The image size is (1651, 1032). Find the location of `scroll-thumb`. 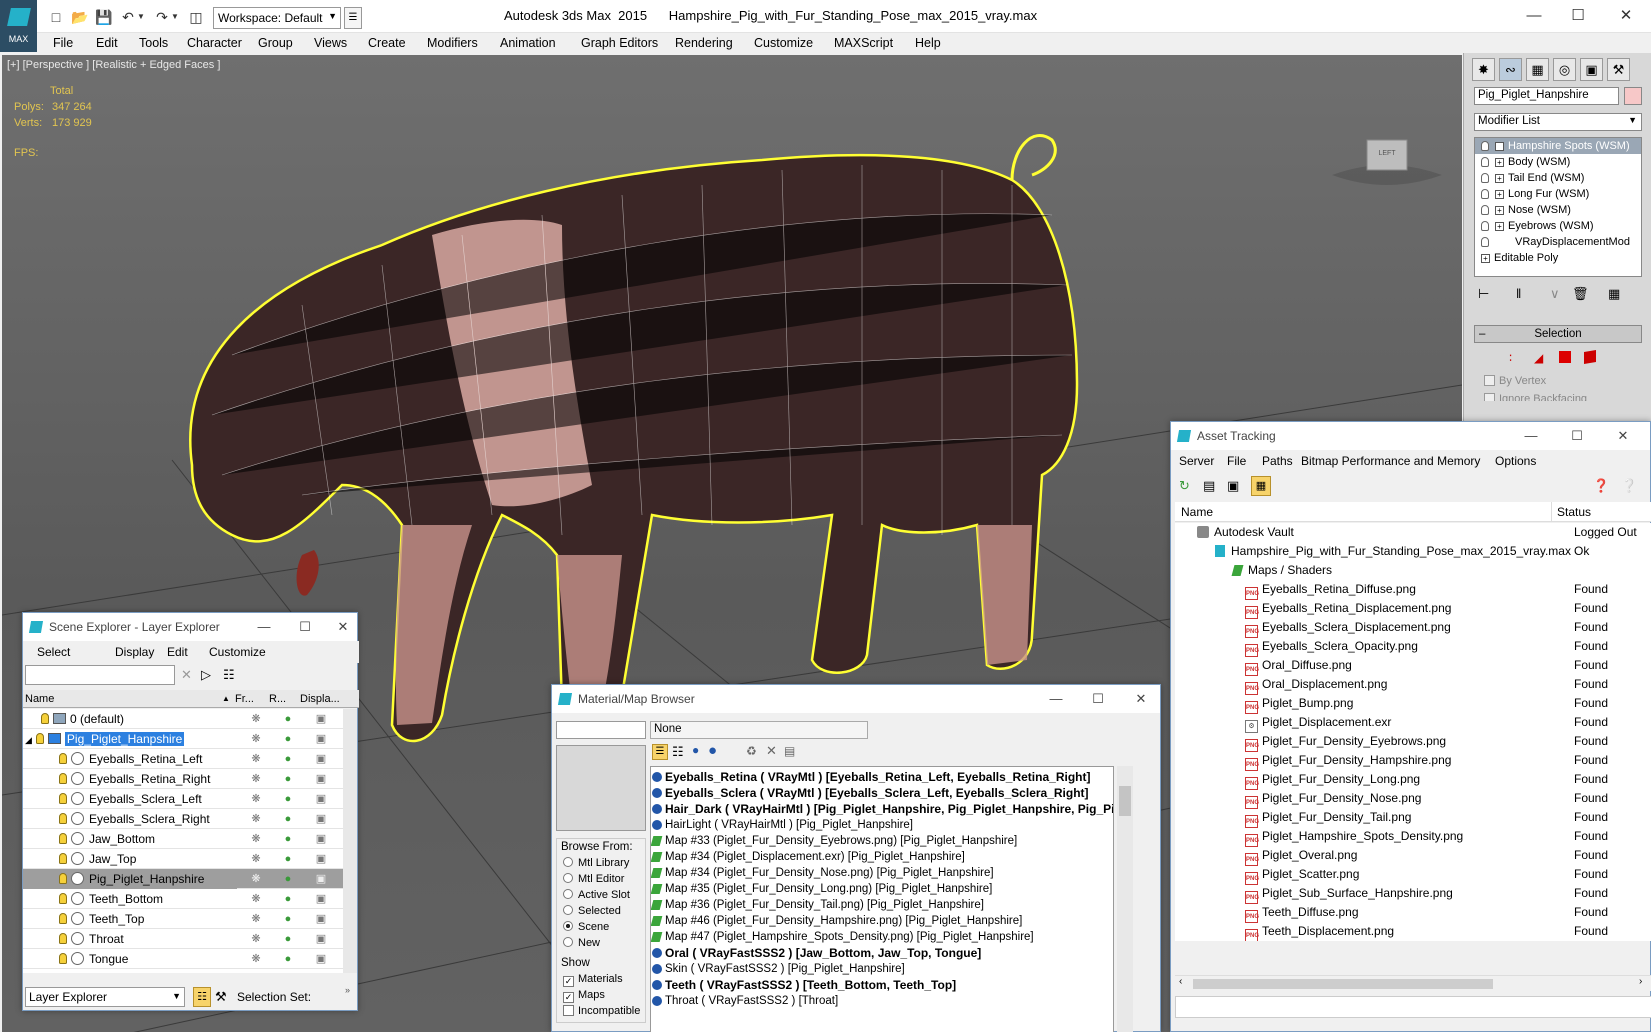

scroll-thumb is located at coordinates (1343, 984).